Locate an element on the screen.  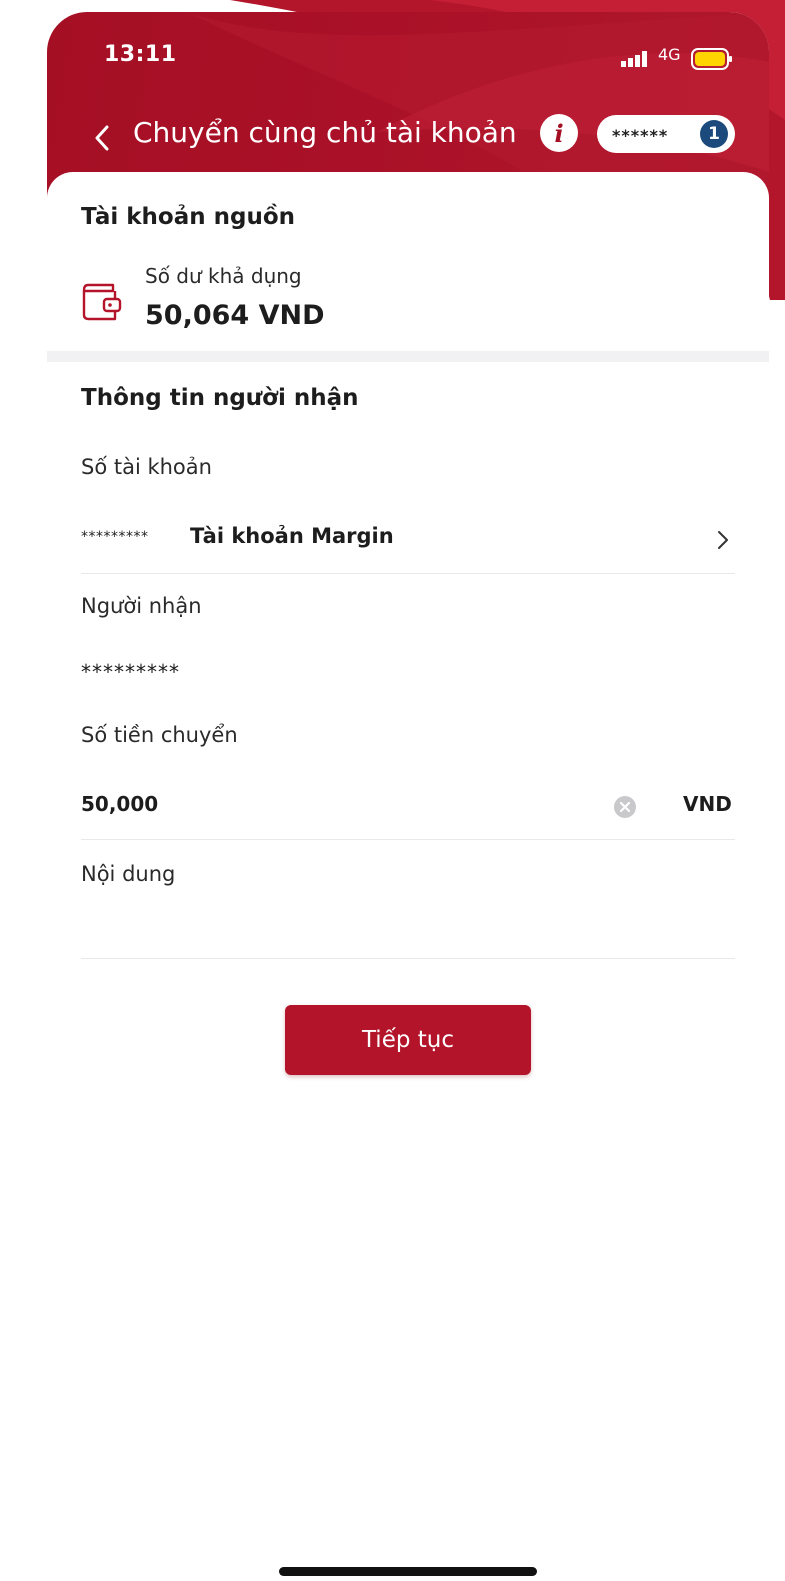
chevron-left-icon is located at coordinates (102, 138).